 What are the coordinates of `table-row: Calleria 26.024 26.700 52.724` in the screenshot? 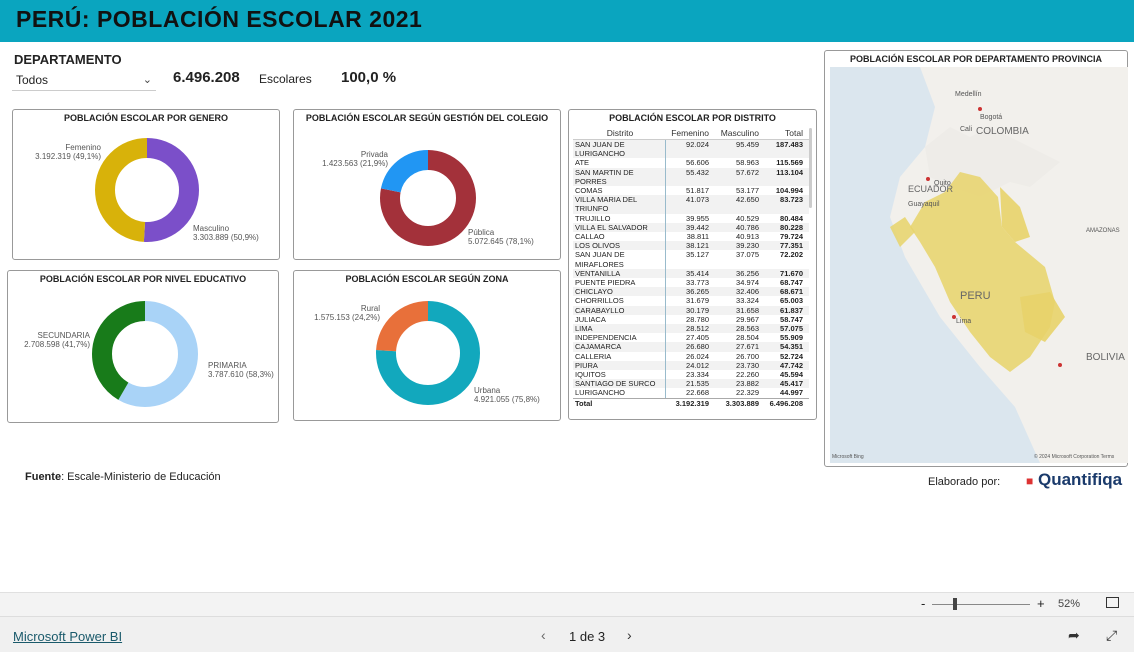 It's located at (691, 356).